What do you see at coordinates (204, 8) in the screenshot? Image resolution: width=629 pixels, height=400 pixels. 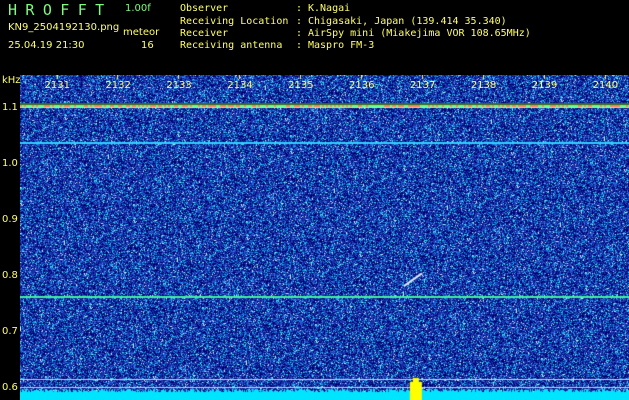 I see `observer-key: Observer` at bounding box center [204, 8].